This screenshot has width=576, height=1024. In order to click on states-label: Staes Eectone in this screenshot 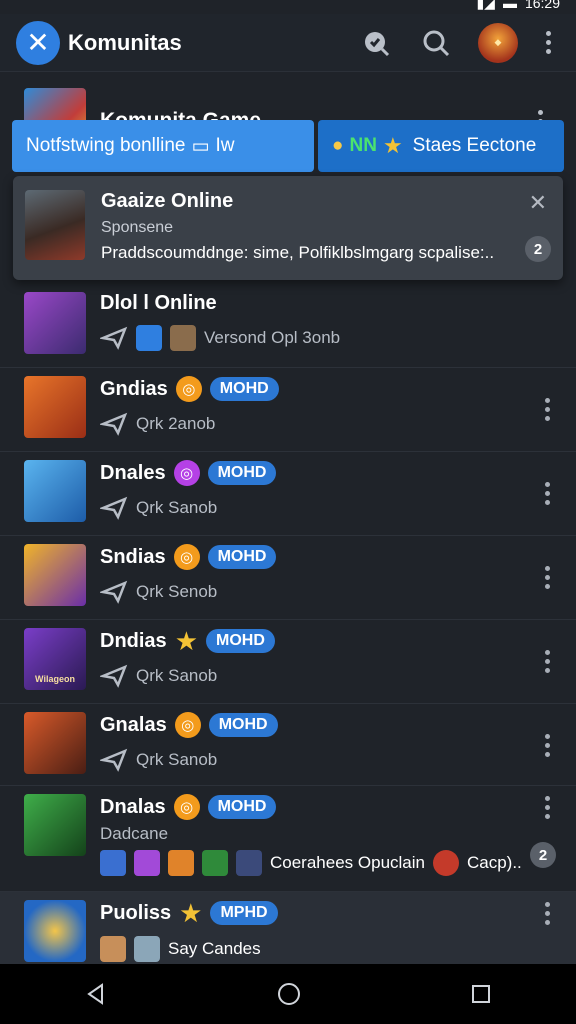, I will do `click(474, 145)`.